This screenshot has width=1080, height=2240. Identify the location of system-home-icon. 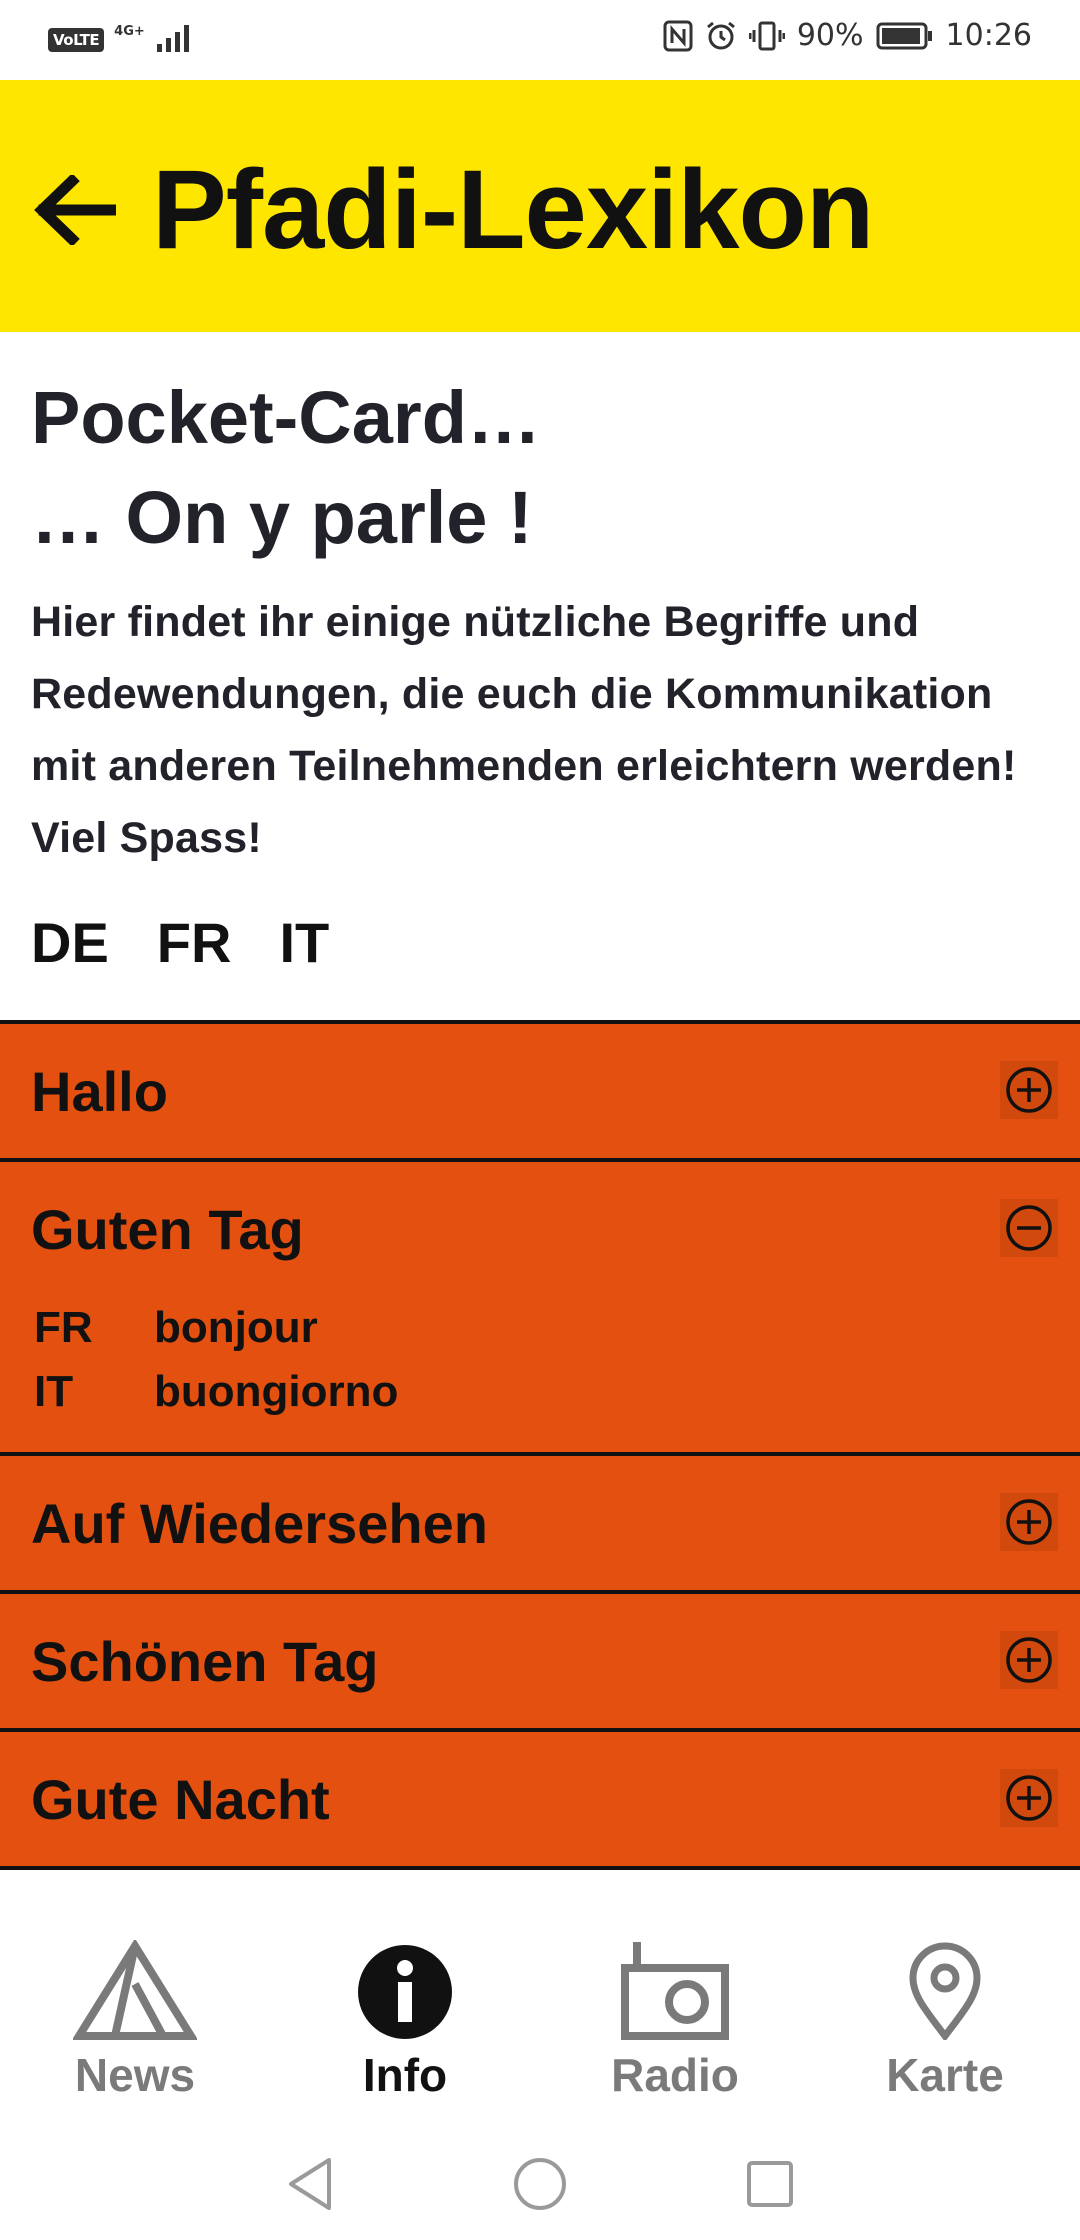
(540, 2184).